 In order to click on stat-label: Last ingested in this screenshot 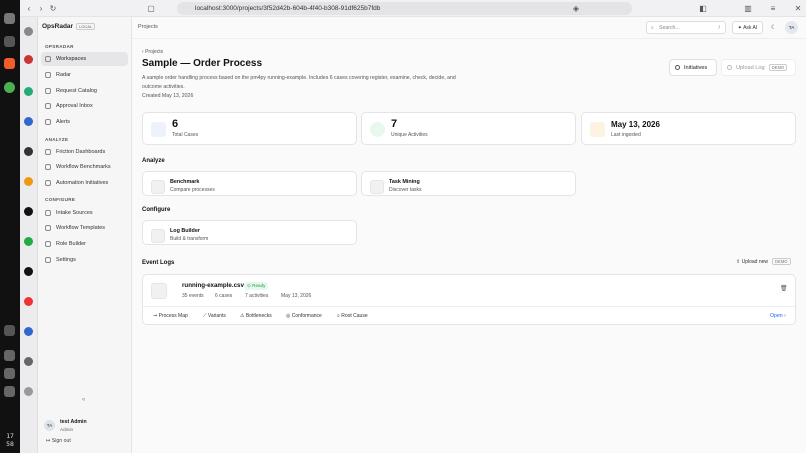, I will do `click(626, 135)`.